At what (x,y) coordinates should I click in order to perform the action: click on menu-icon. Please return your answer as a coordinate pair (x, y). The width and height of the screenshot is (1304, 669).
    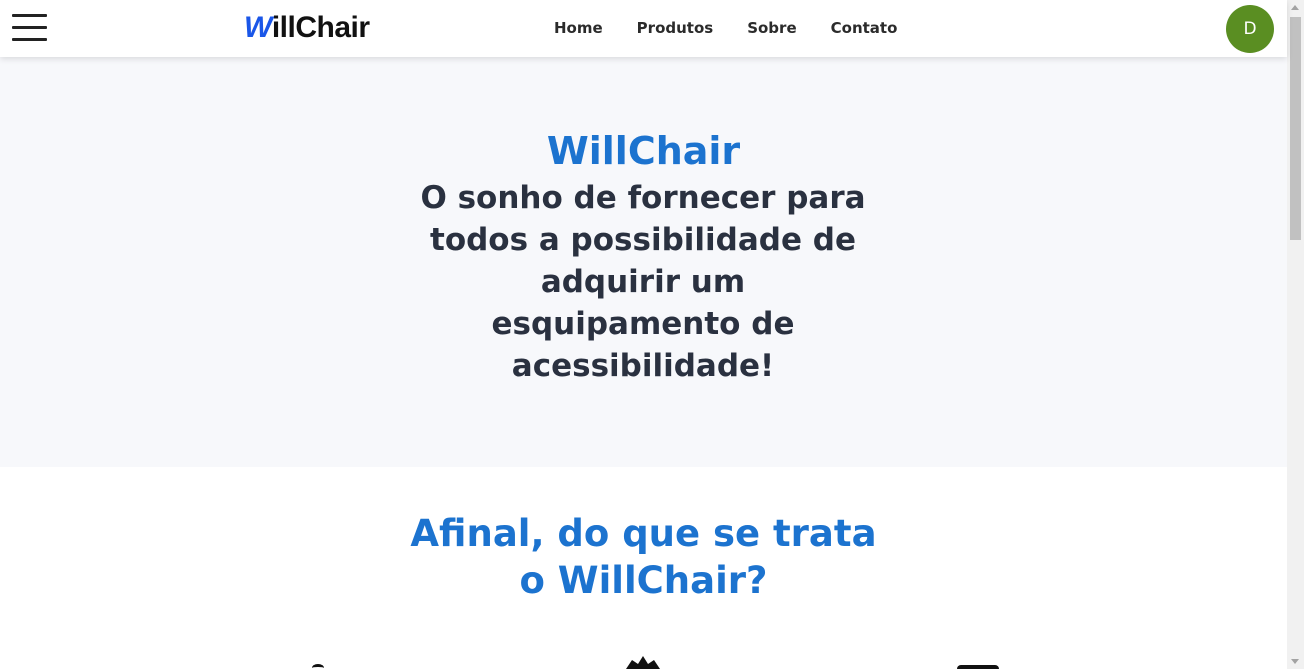
    Looking at the image, I should click on (30, 28).